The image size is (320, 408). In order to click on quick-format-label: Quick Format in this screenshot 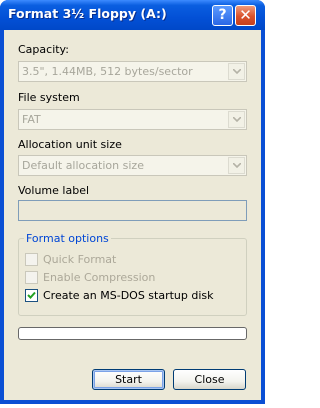, I will do `click(80, 259)`.